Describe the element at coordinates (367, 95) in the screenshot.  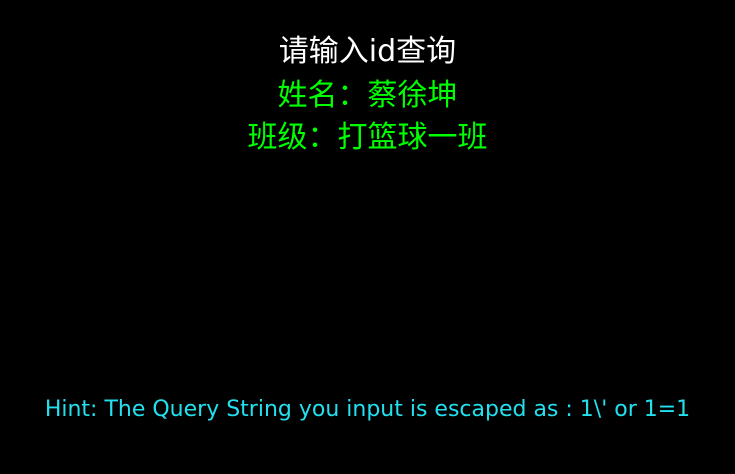
I see `result-name-line: 姓名：蔡徐坤` at that location.